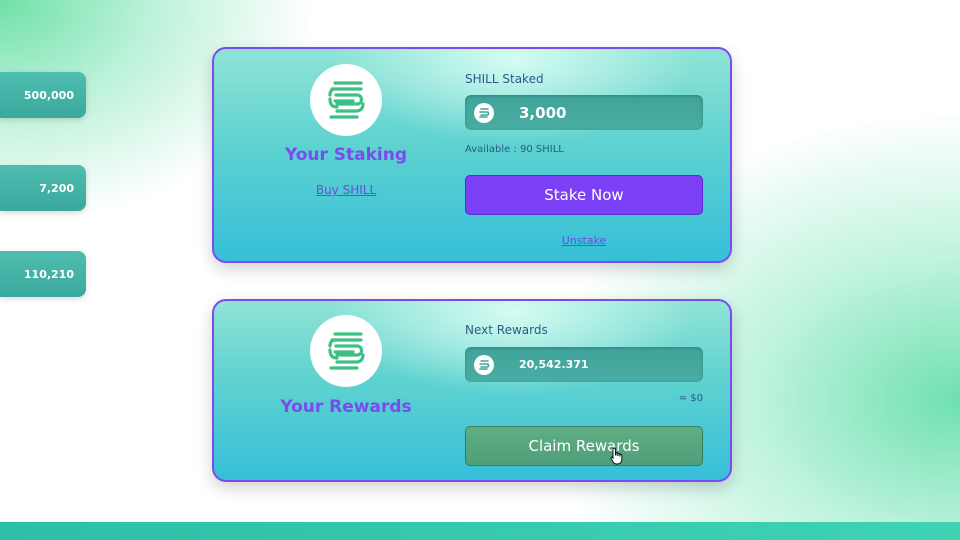  Describe the element at coordinates (480, 531) in the screenshot. I see `bottom-bar` at that location.